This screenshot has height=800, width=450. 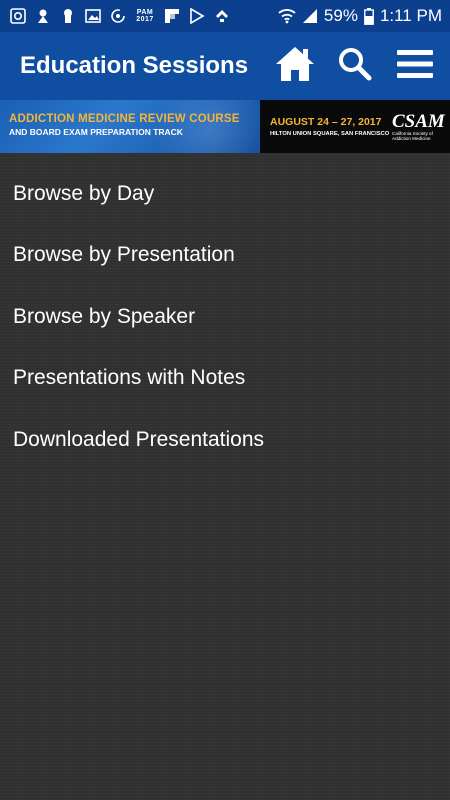 I want to click on clock: 1:11 PM, so click(x=410, y=15).